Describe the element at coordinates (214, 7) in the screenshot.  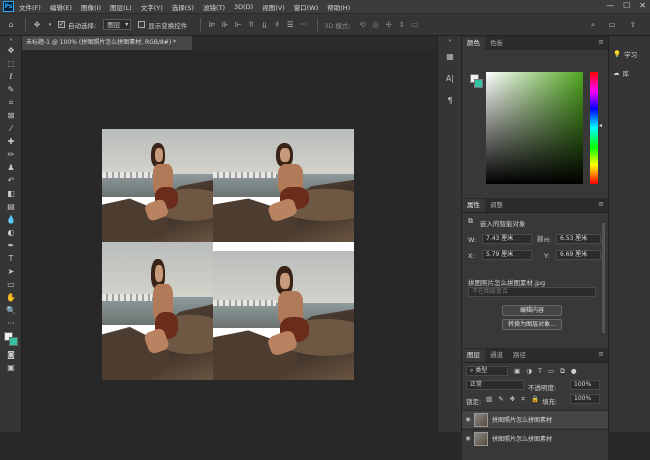
I see `menu-filter: 滤镜(T)` at that location.